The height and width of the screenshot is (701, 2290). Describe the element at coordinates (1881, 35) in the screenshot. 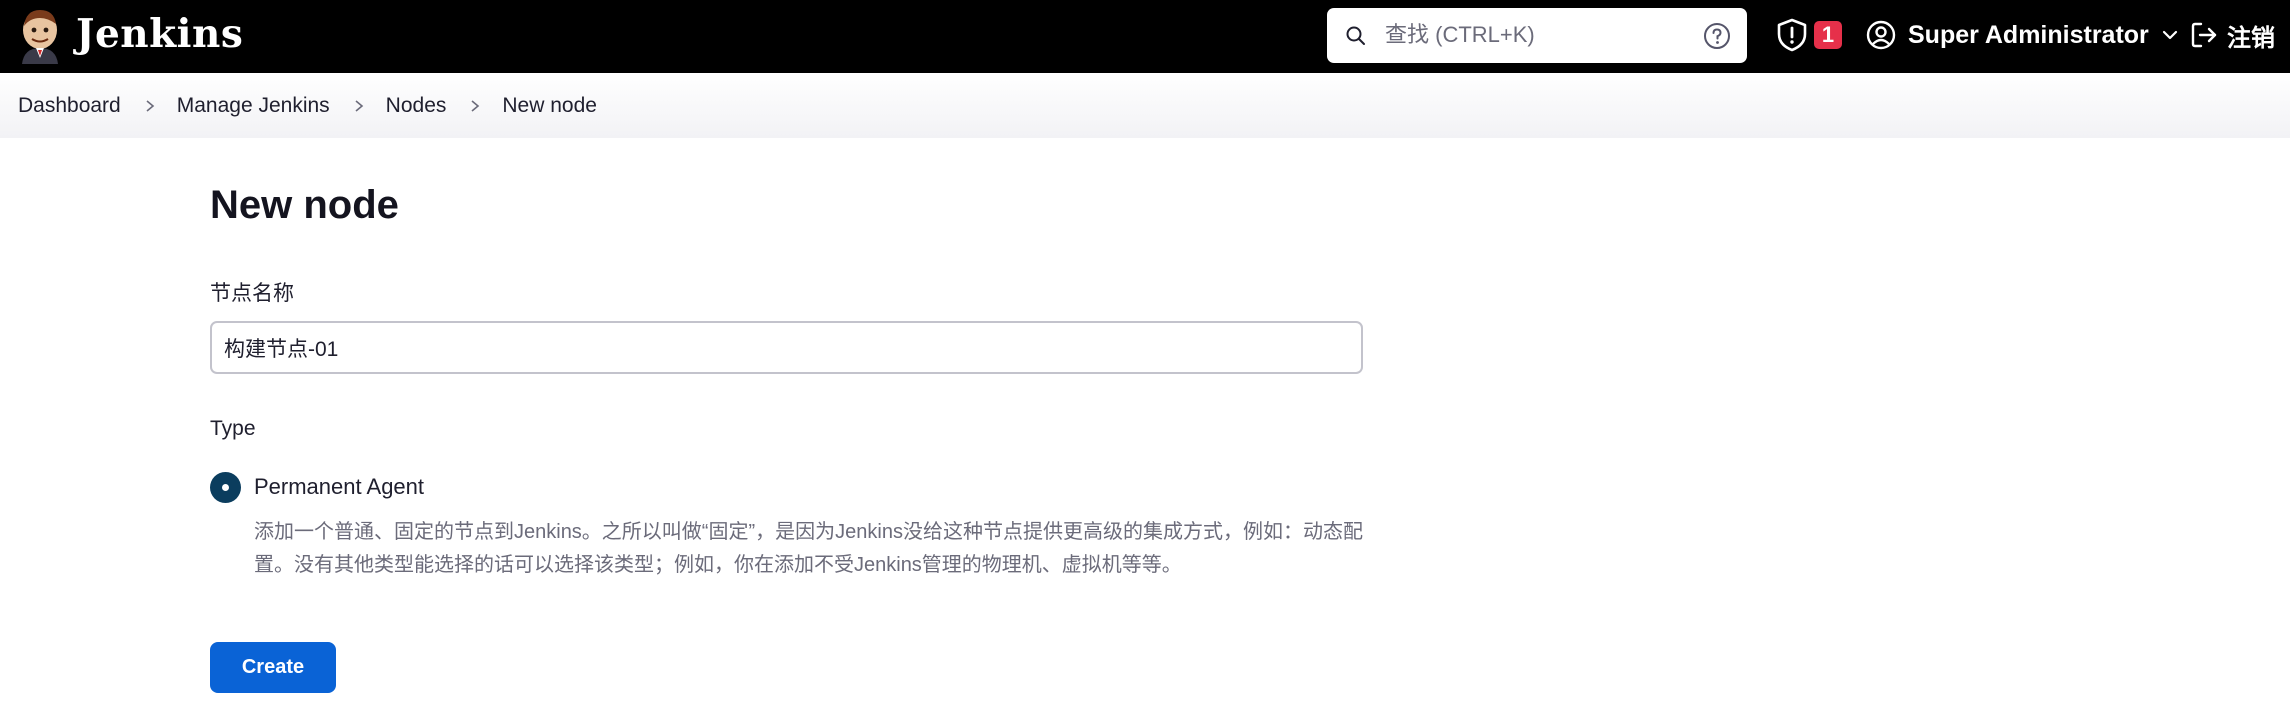

I see `user-circle-icon` at that location.